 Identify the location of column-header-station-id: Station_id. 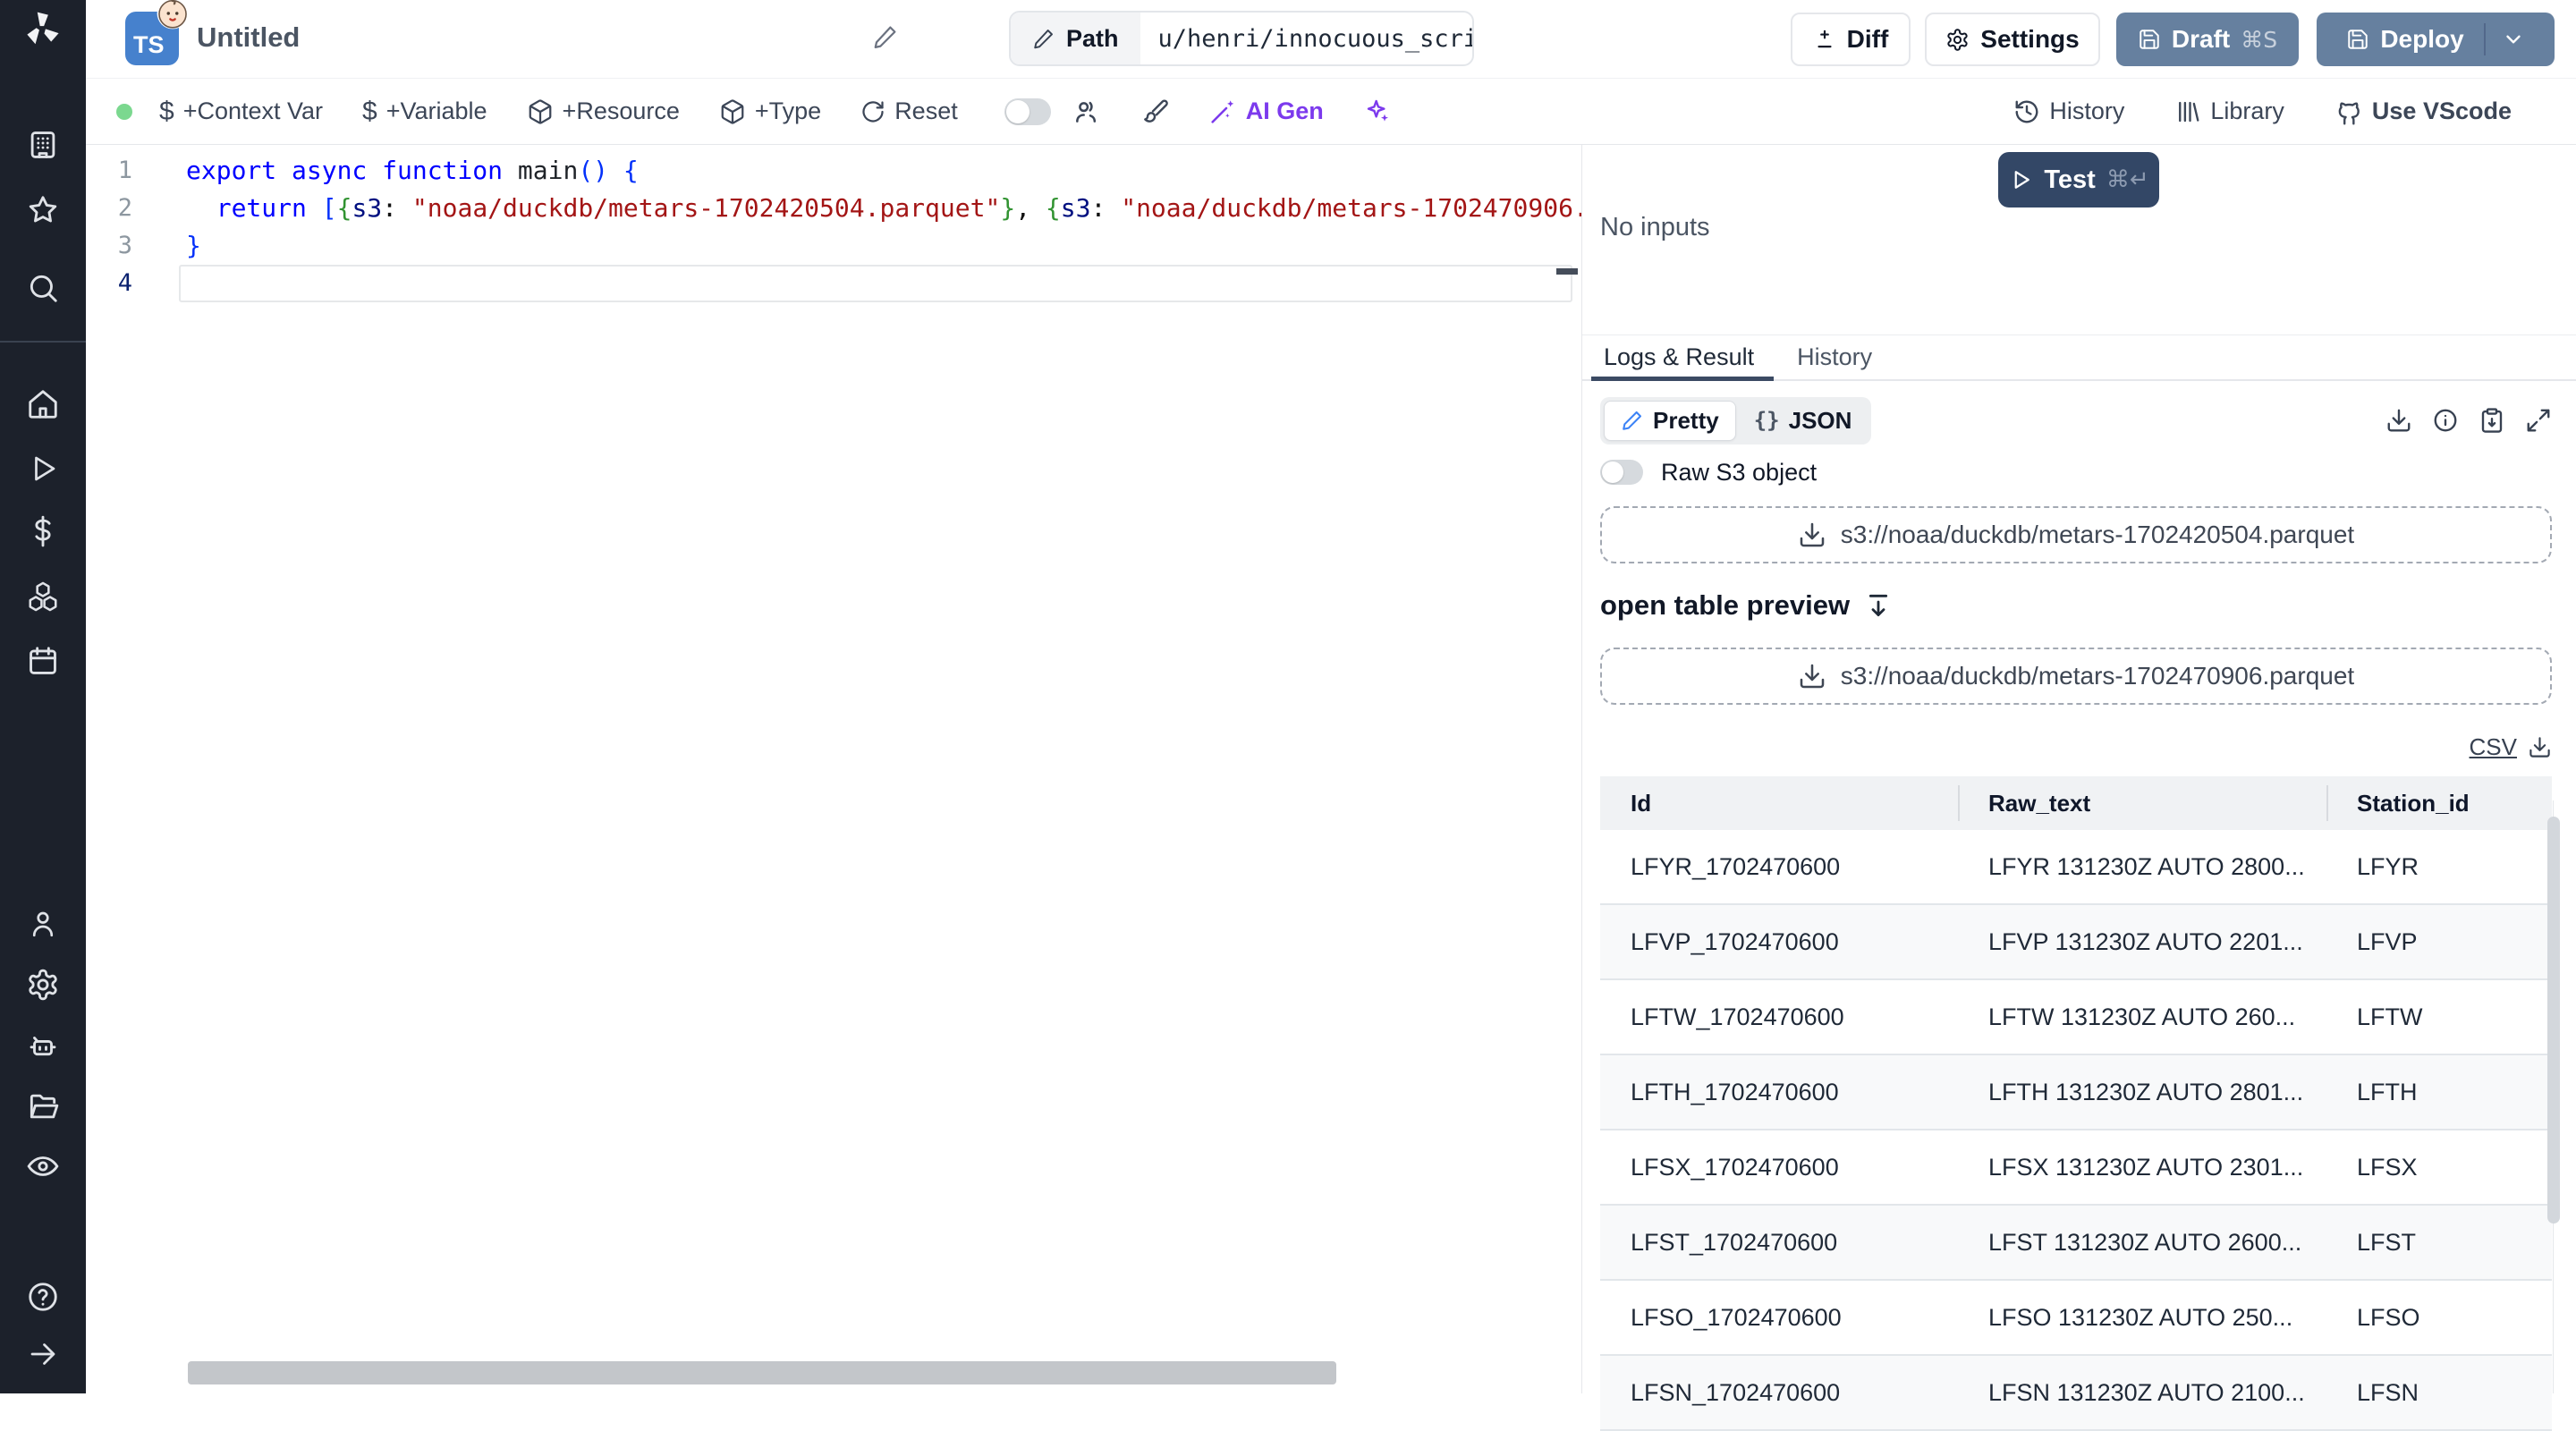
(2439, 804).